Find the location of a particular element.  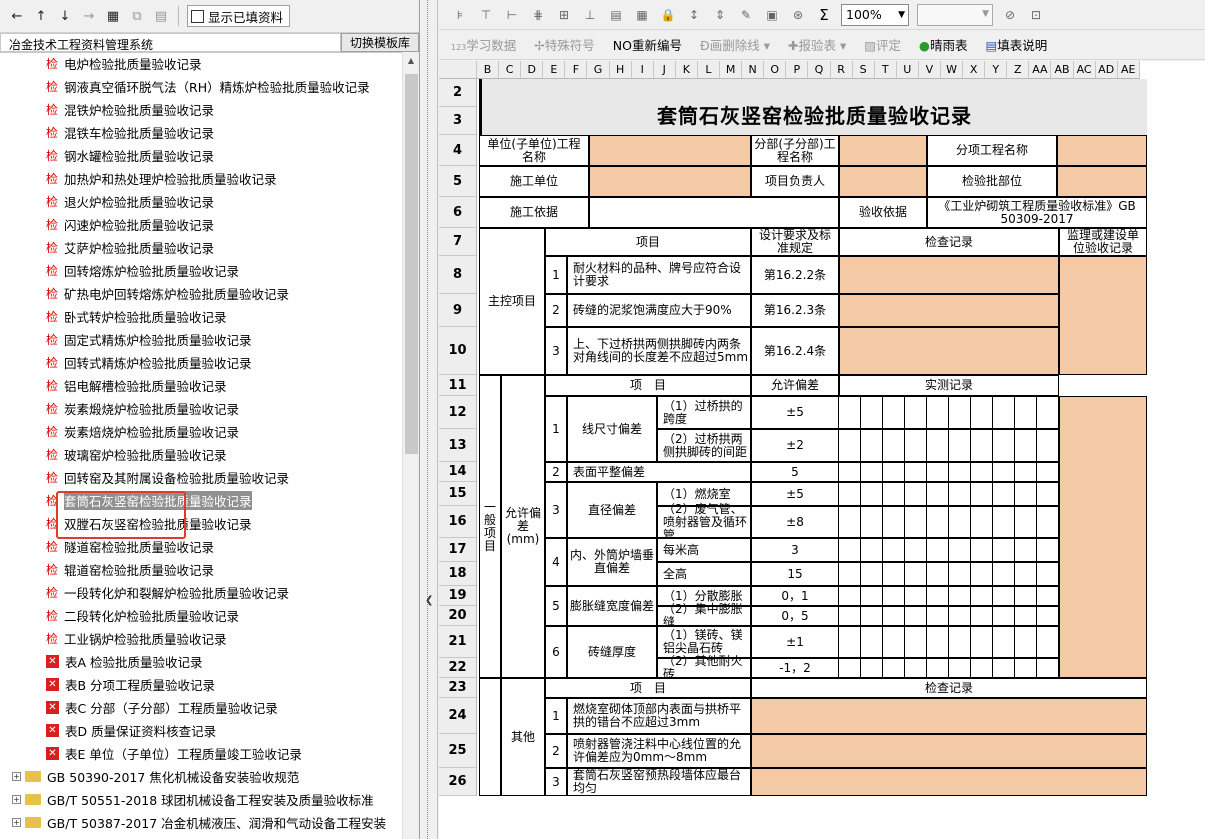

tree-item: 检矿热电炉回转熔炼炉检验批质量验收记录 is located at coordinates (201, 293).